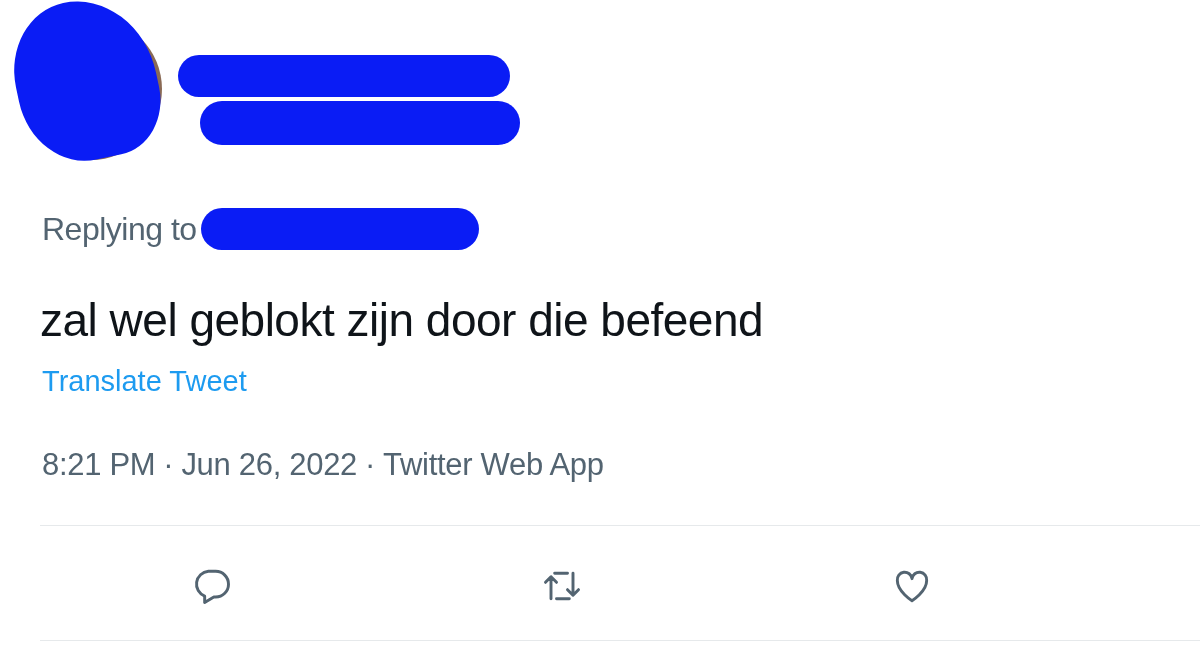  What do you see at coordinates (493, 465) in the screenshot?
I see `tweet-source: Twitter Web App` at bounding box center [493, 465].